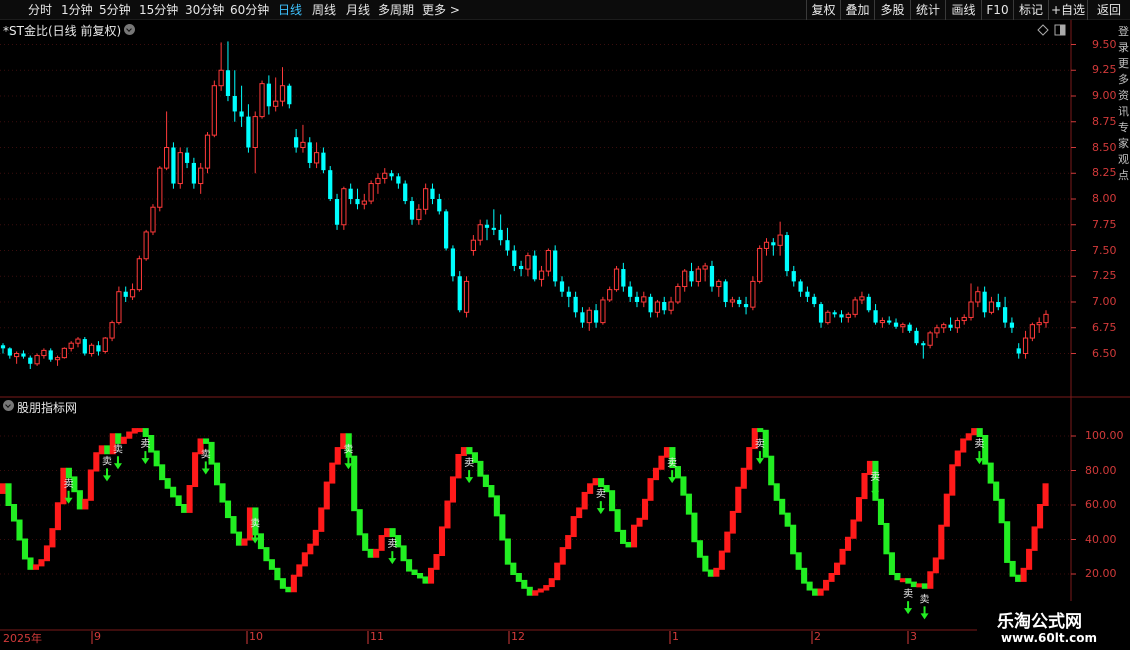 The image size is (1130, 650). Describe the element at coordinates (256, 636) in the screenshot. I see `date-axis-label: 10` at that location.